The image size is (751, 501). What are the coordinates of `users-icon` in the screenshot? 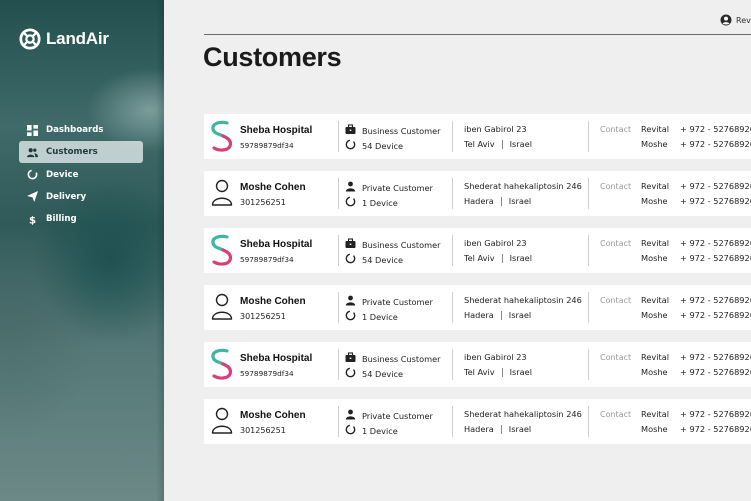 It's located at (32, 152).